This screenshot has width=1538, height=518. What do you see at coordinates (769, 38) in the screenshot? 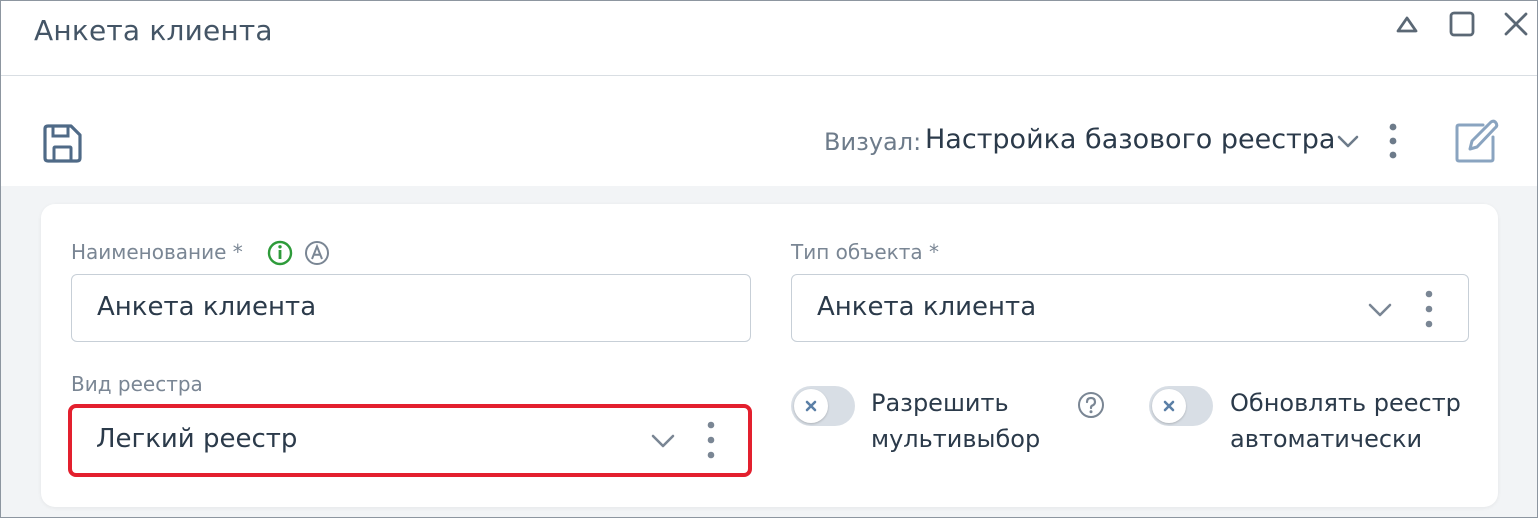
I see `title-bar: Анкета клиента` at bounding box center [769, 38].